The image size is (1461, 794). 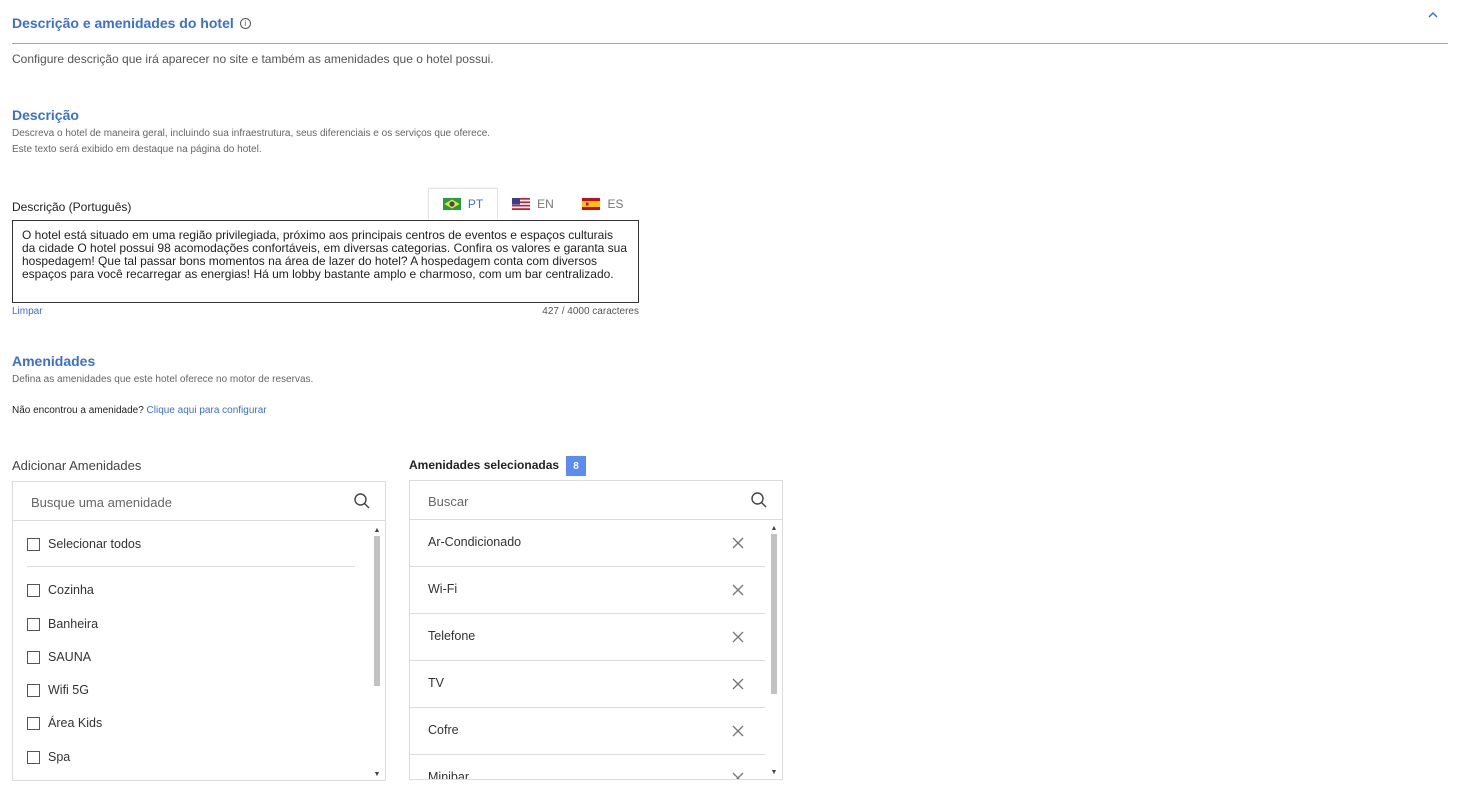 I want to click on chevron-up-icon, so click(x=1433, y=14).